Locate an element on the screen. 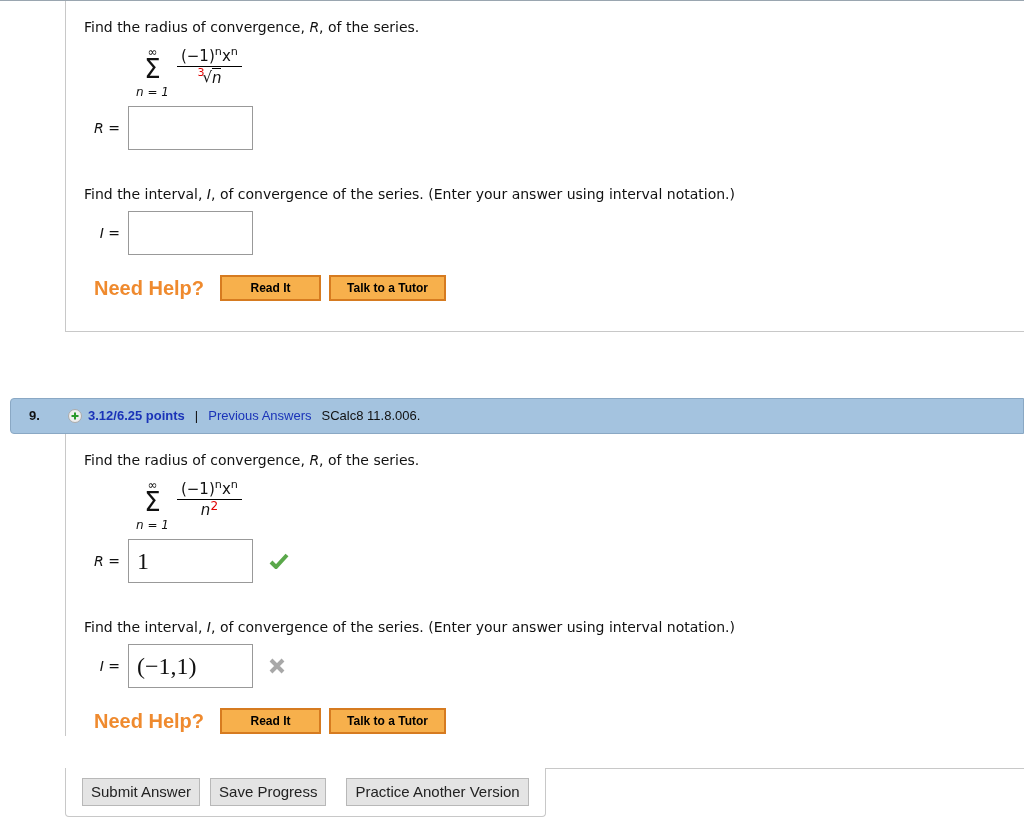  answer-field: (−1,1) is located at coordinates (190, 666).